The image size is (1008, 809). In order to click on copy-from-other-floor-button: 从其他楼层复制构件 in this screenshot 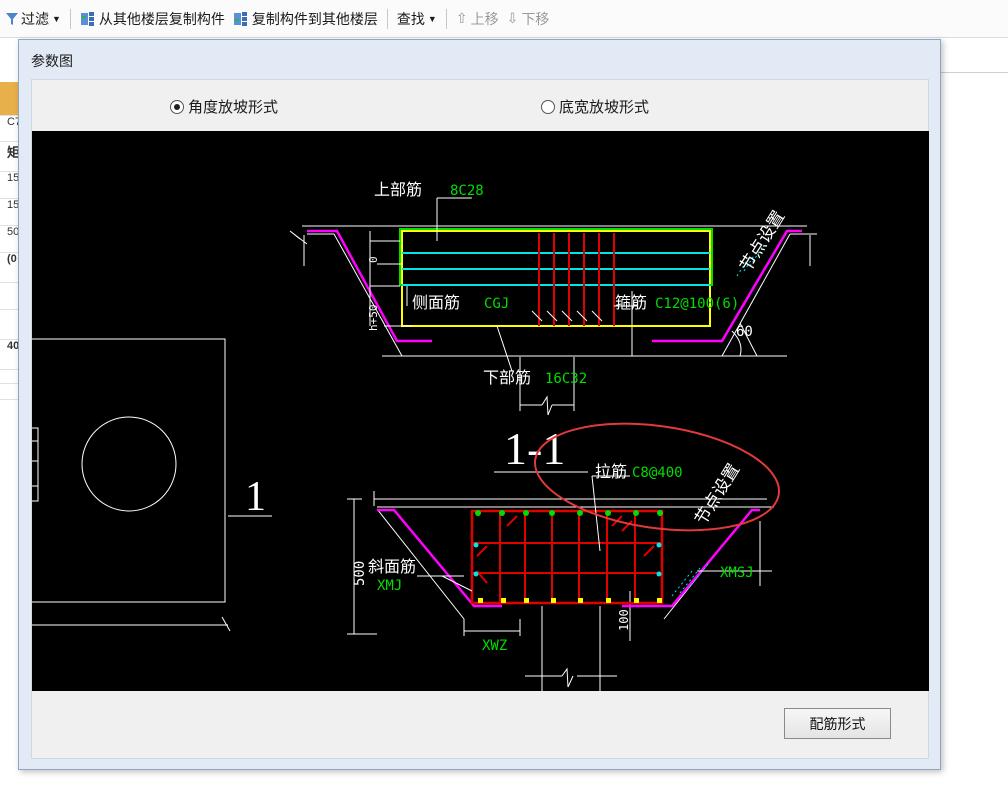, I will do `click(152, 19)`.